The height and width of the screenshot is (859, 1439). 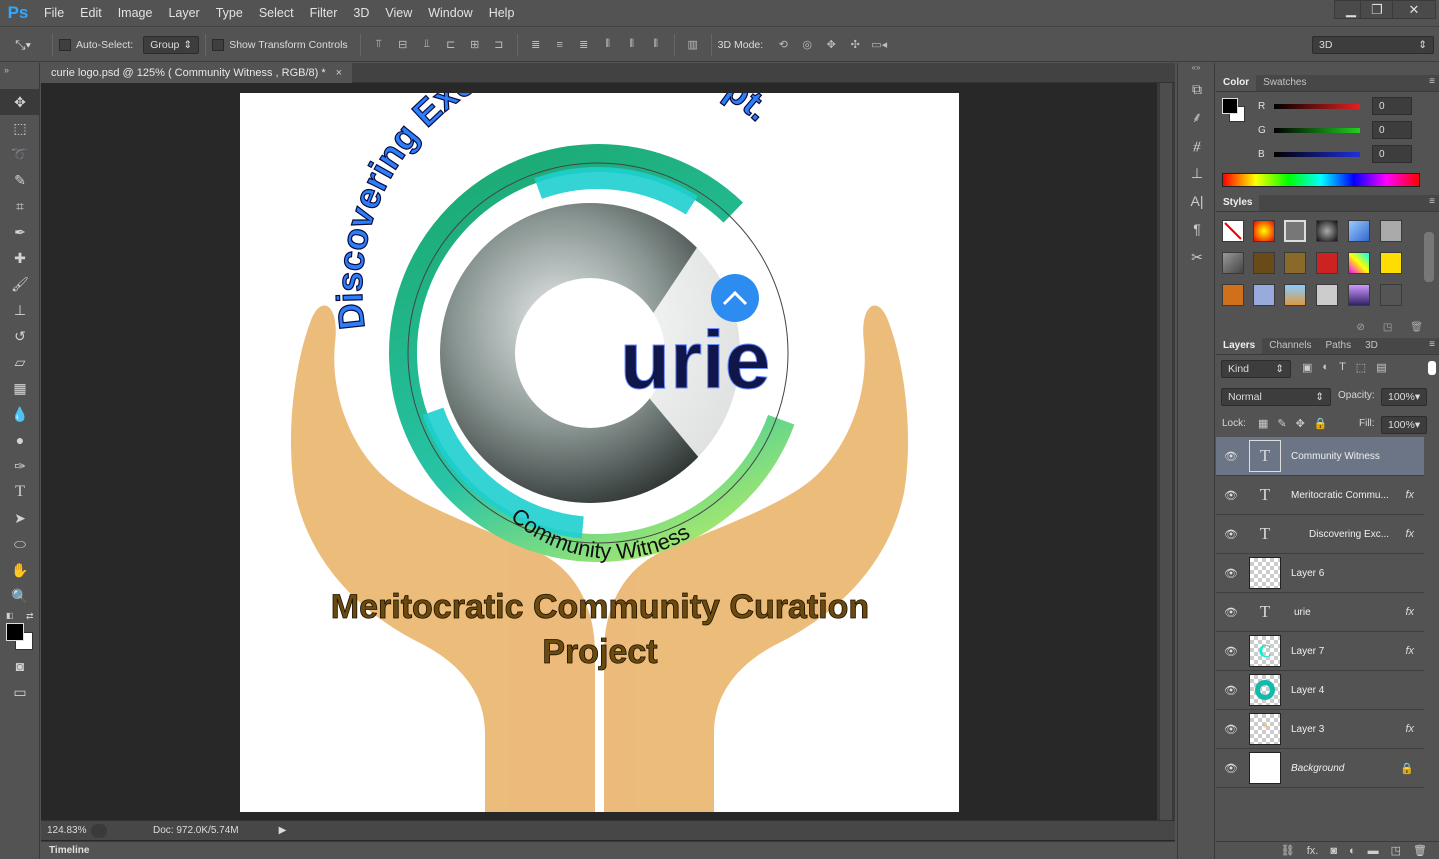 I want to click on new-layer-icon: ◳, so click(x=1396, y=850).